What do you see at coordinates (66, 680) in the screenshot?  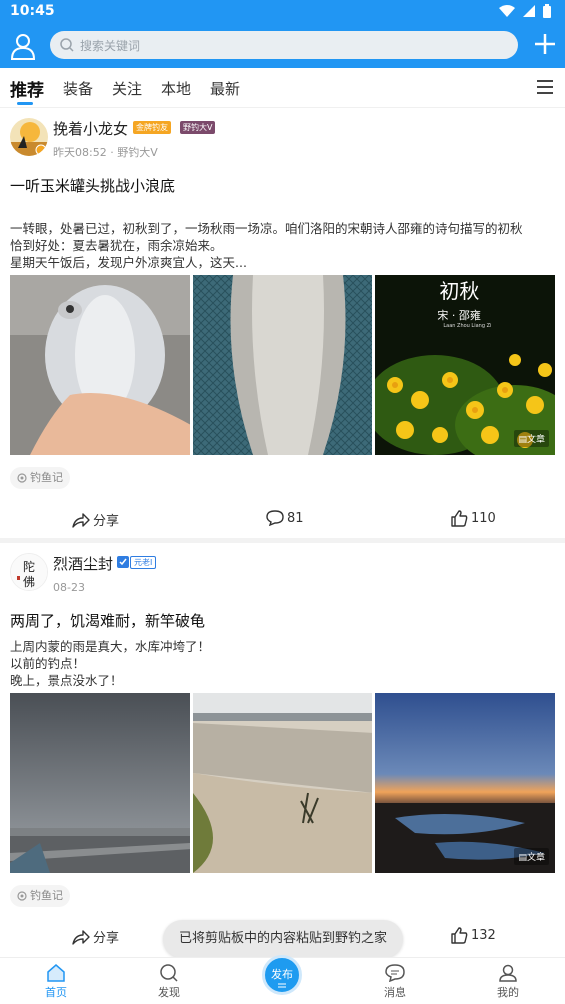 I see `post-body-line: 晚上，景点没水了！` at bounding box center [66, 680].